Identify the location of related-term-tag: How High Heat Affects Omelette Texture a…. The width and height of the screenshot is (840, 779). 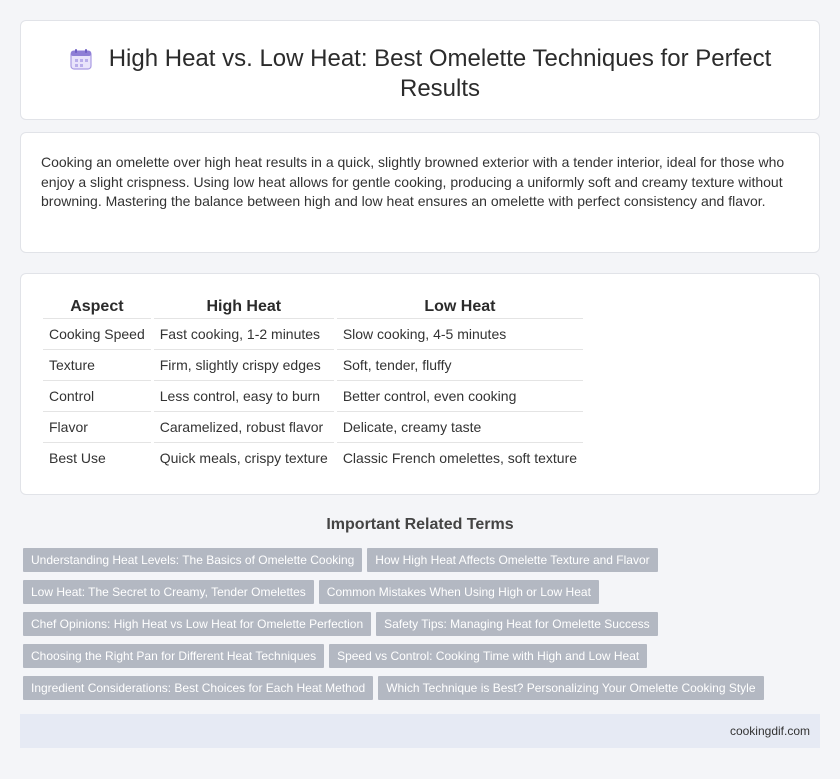
(512, 560).